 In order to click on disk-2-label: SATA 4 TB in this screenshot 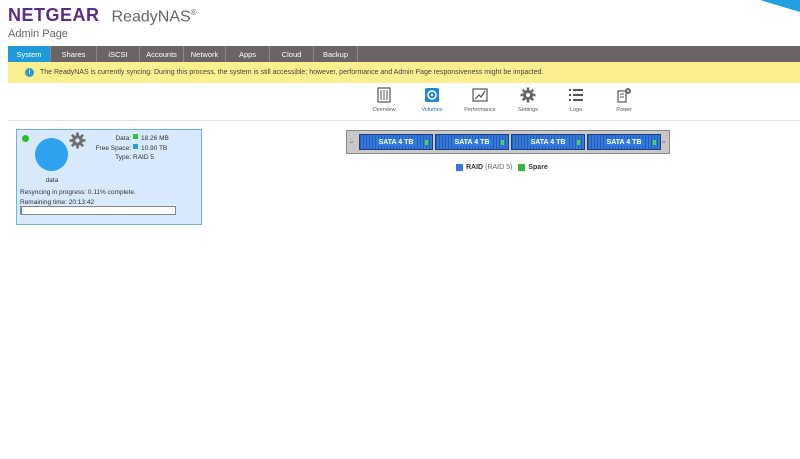, I will do `click(472, 142)`.